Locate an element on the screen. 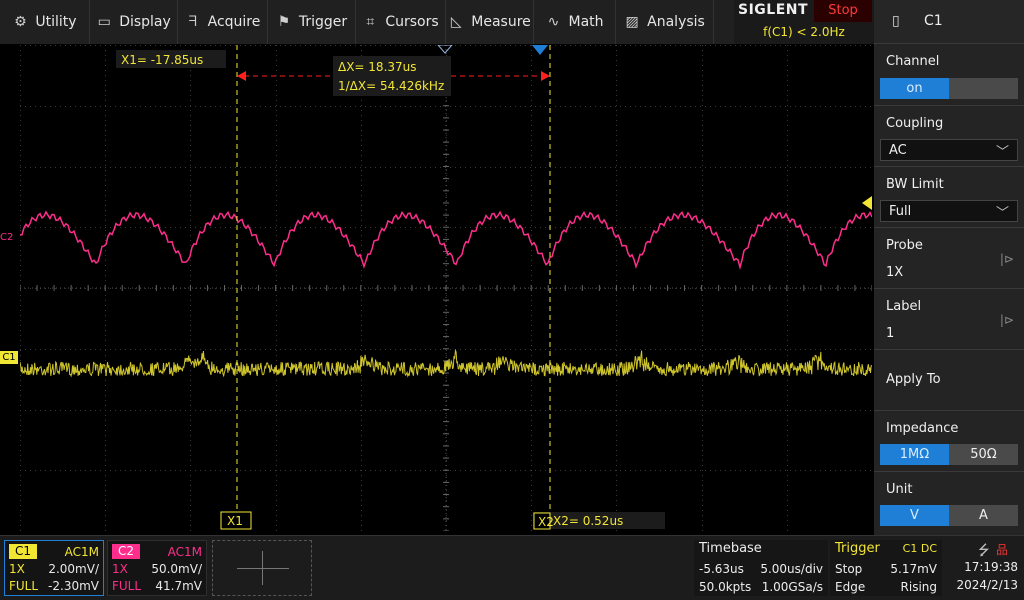 Image resolution: width=1024 pixels, height=600 pixels. channel-1-scale: 2.00mV/ is located at coordinates (73, 569).